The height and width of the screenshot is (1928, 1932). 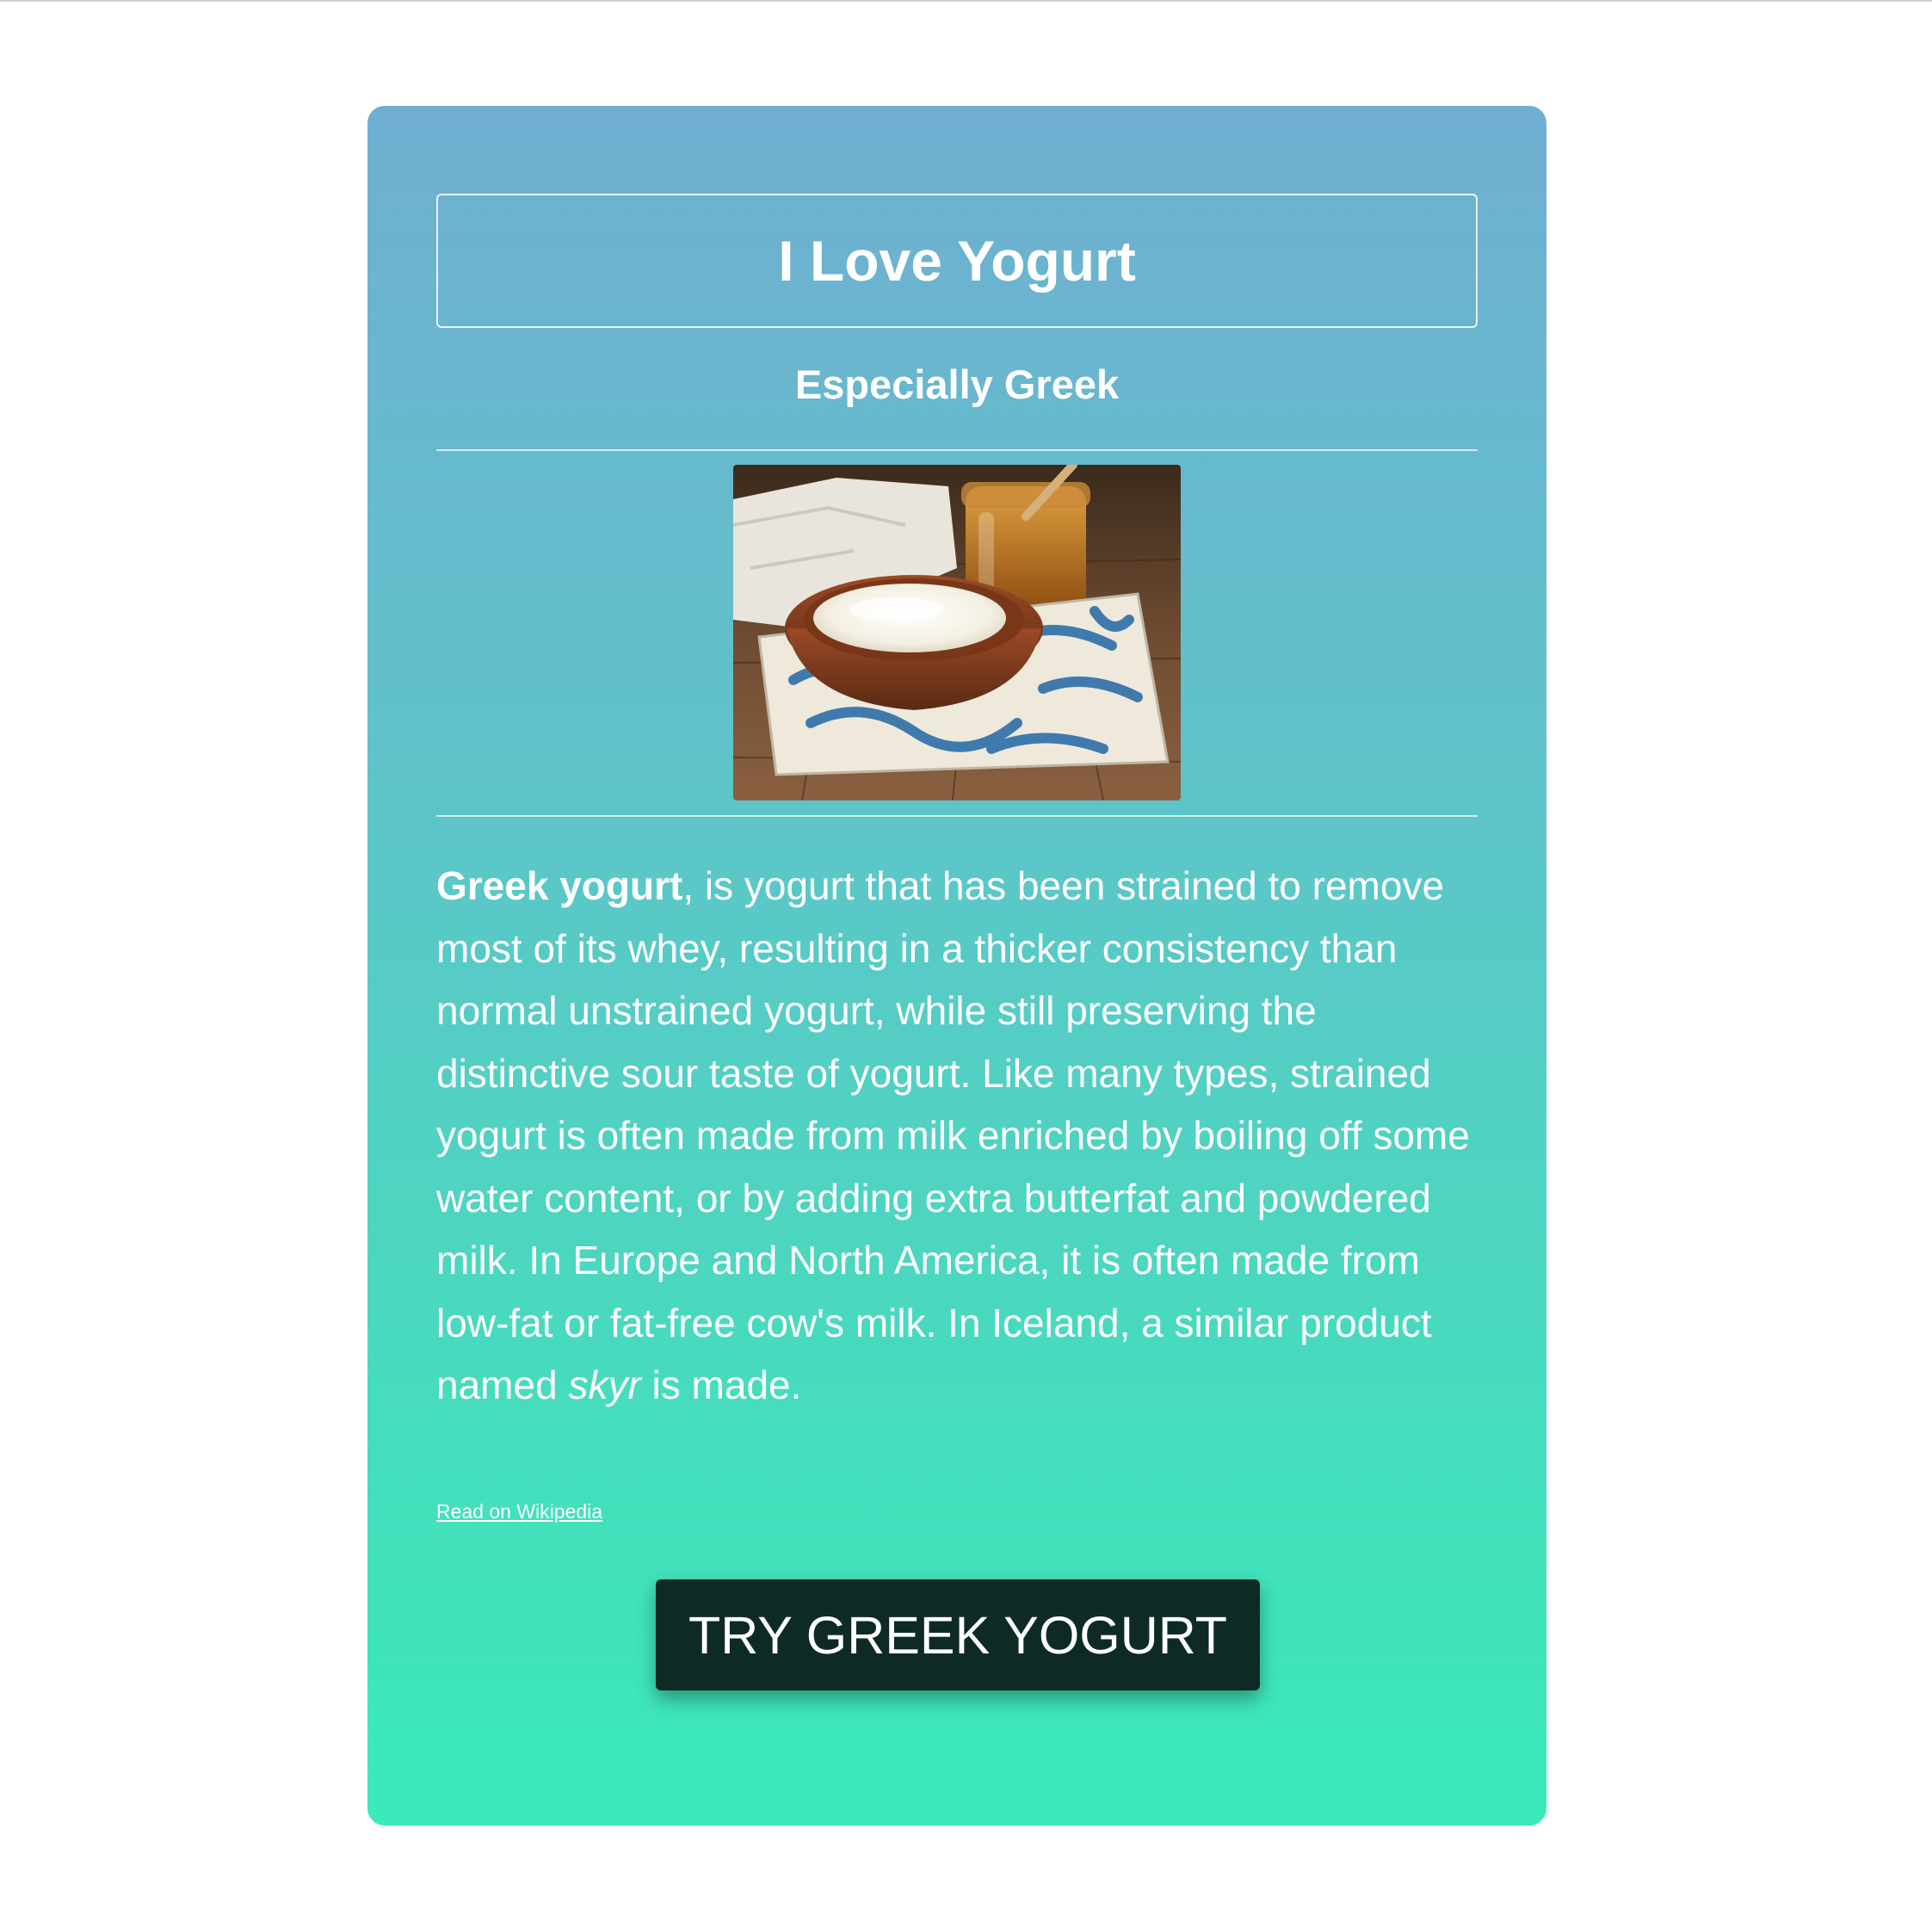 I want to click on yogurt-photo, so click(x=957, y=633).